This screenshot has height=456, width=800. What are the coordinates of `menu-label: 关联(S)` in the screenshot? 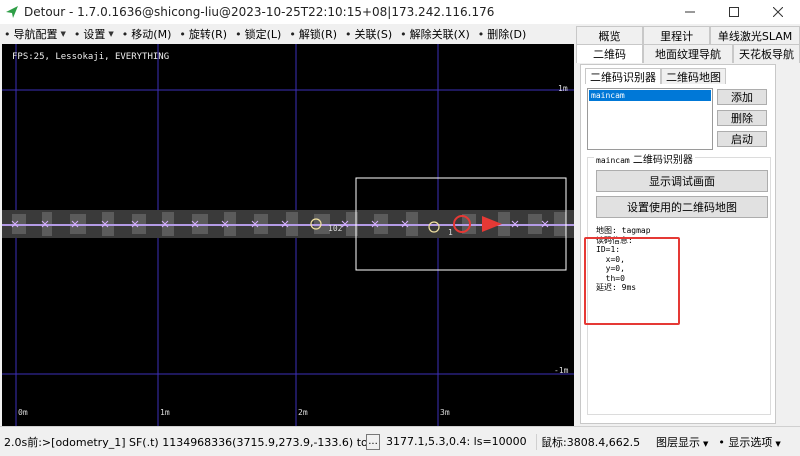 It's located at (373, 34).